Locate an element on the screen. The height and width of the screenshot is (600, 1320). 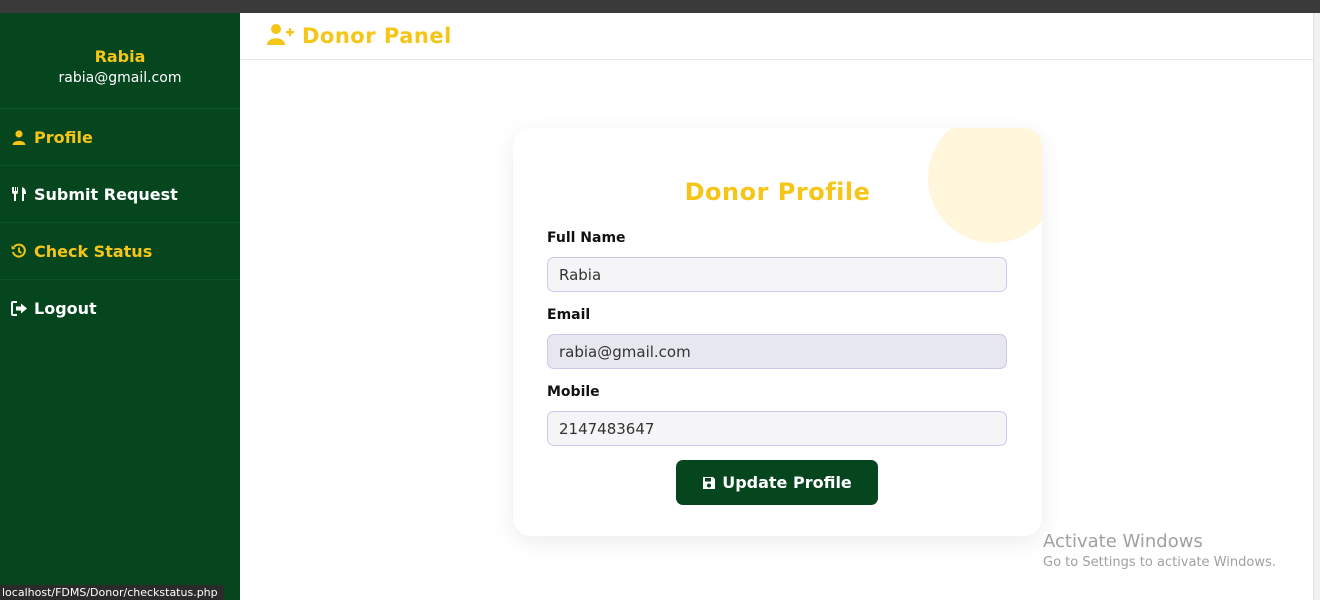
update-profile-button: Update Profile is located at coordinates (777, 482).